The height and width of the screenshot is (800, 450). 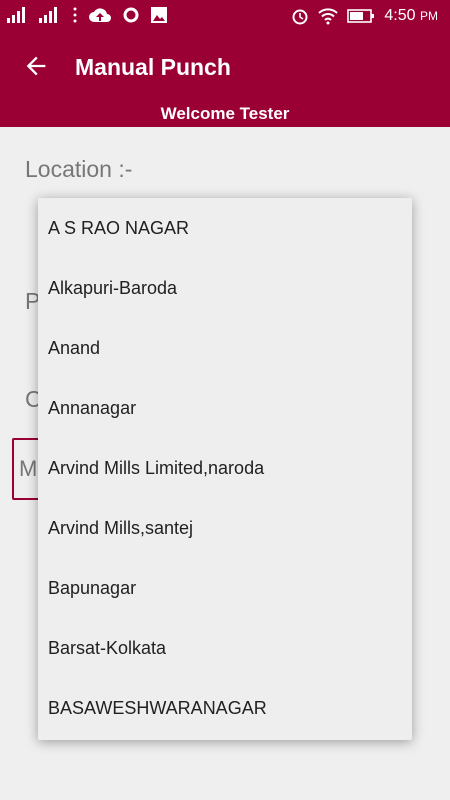 What do you see at coordinates (400, 15) in the screenshot?
I see `status-time-value: 4:50` at bounding box center [400, 15].